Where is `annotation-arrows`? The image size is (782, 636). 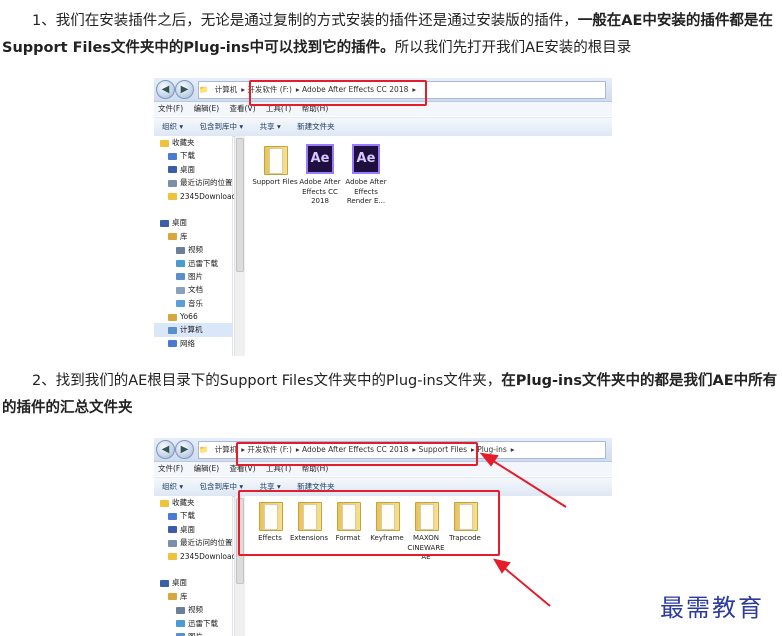
annotation-arrows is located at coordinates (523, 529).